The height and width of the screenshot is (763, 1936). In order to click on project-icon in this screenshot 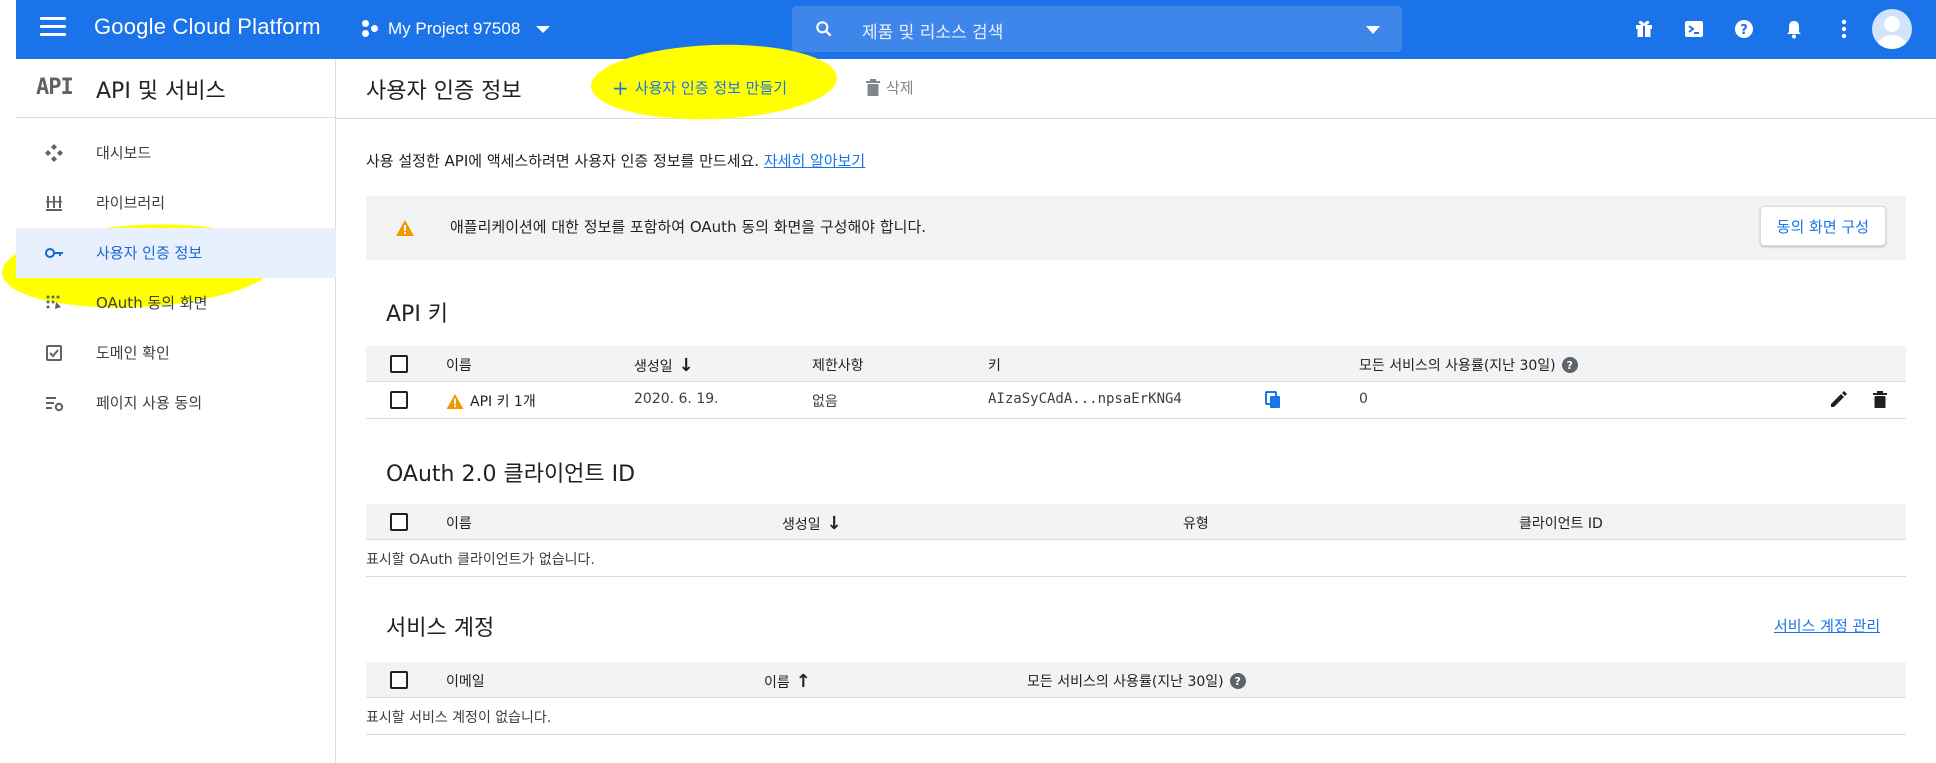, I will do `click(371, 29)`.